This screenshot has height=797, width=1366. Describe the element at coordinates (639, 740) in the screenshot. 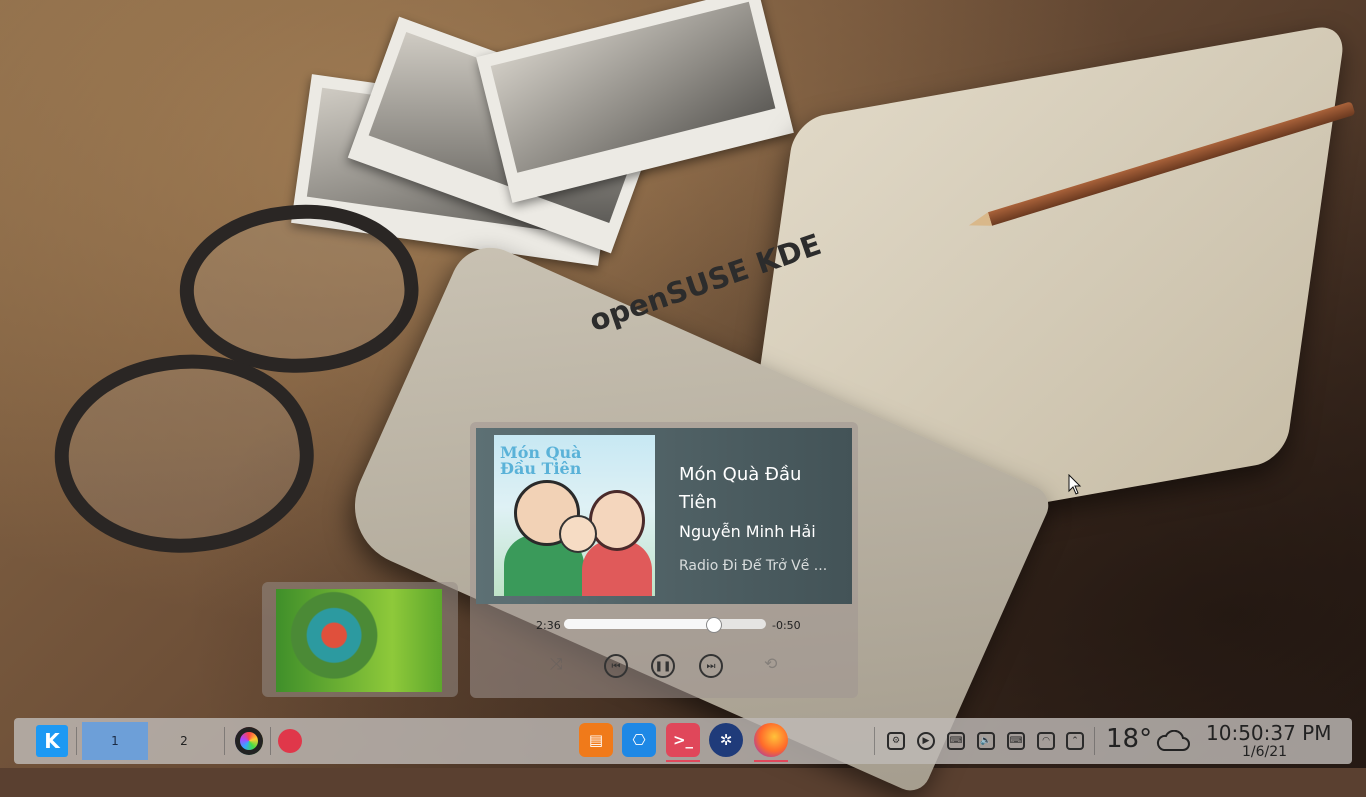

I see `vpn-icon: ⎔` at that location.